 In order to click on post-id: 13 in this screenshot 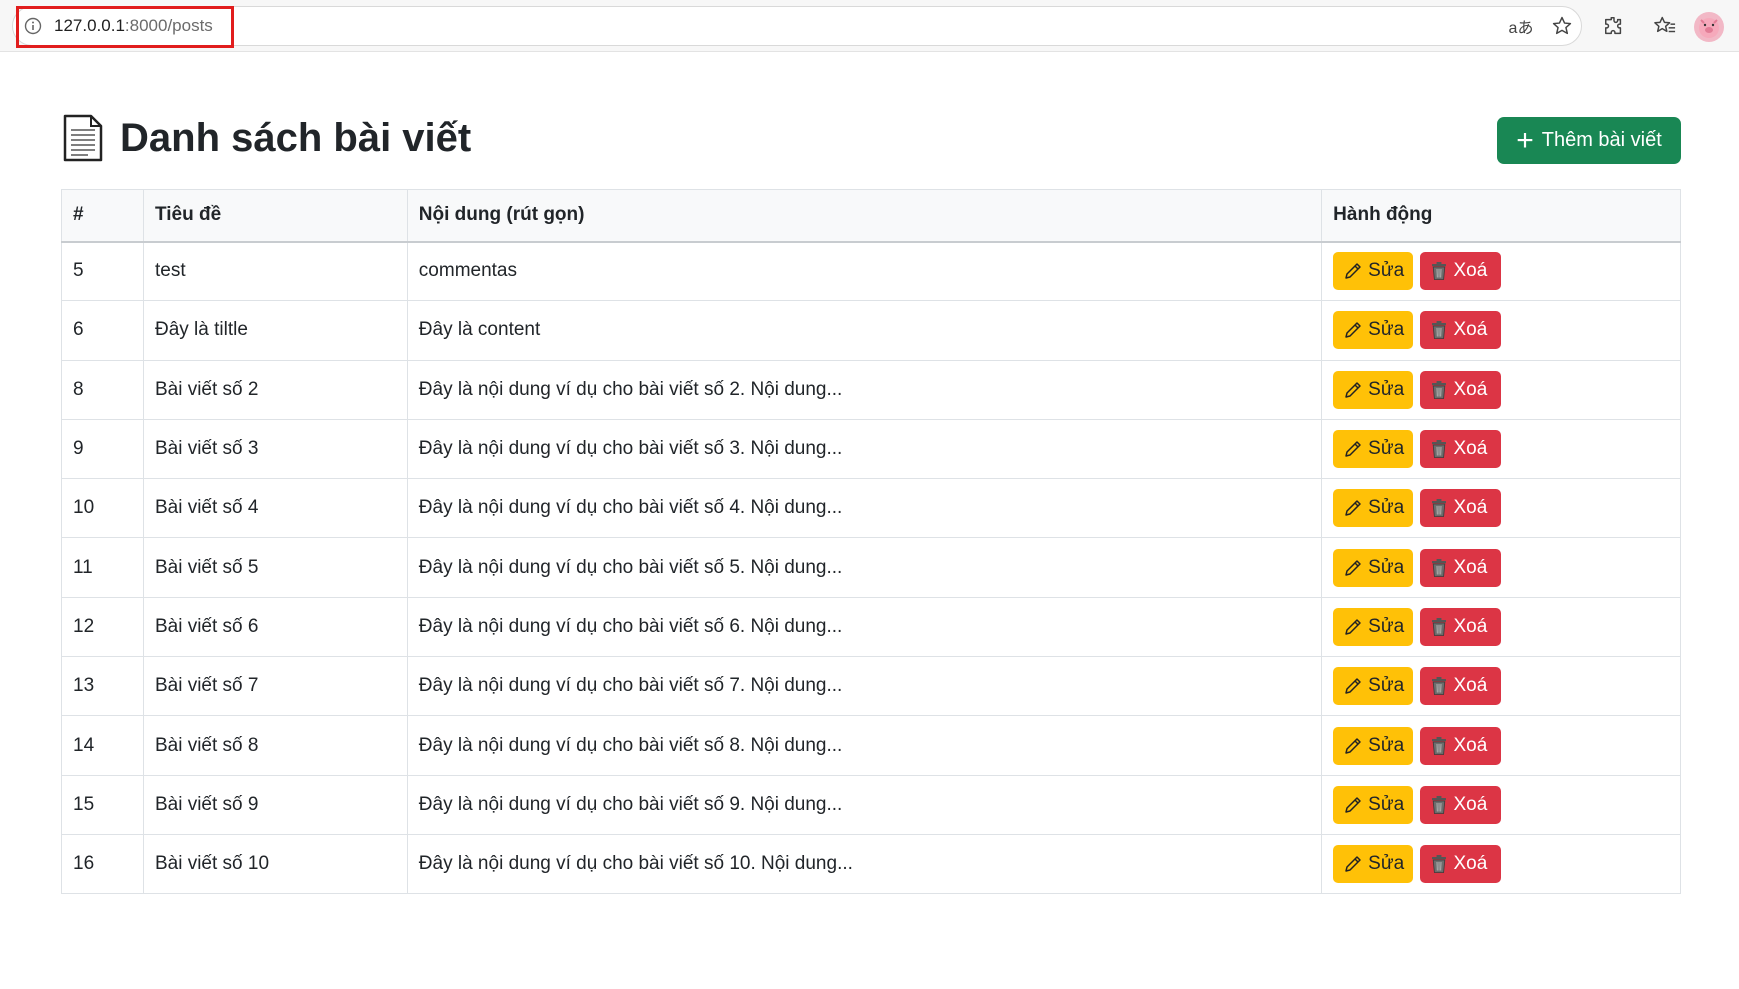, I will do `click(102, 686)`.